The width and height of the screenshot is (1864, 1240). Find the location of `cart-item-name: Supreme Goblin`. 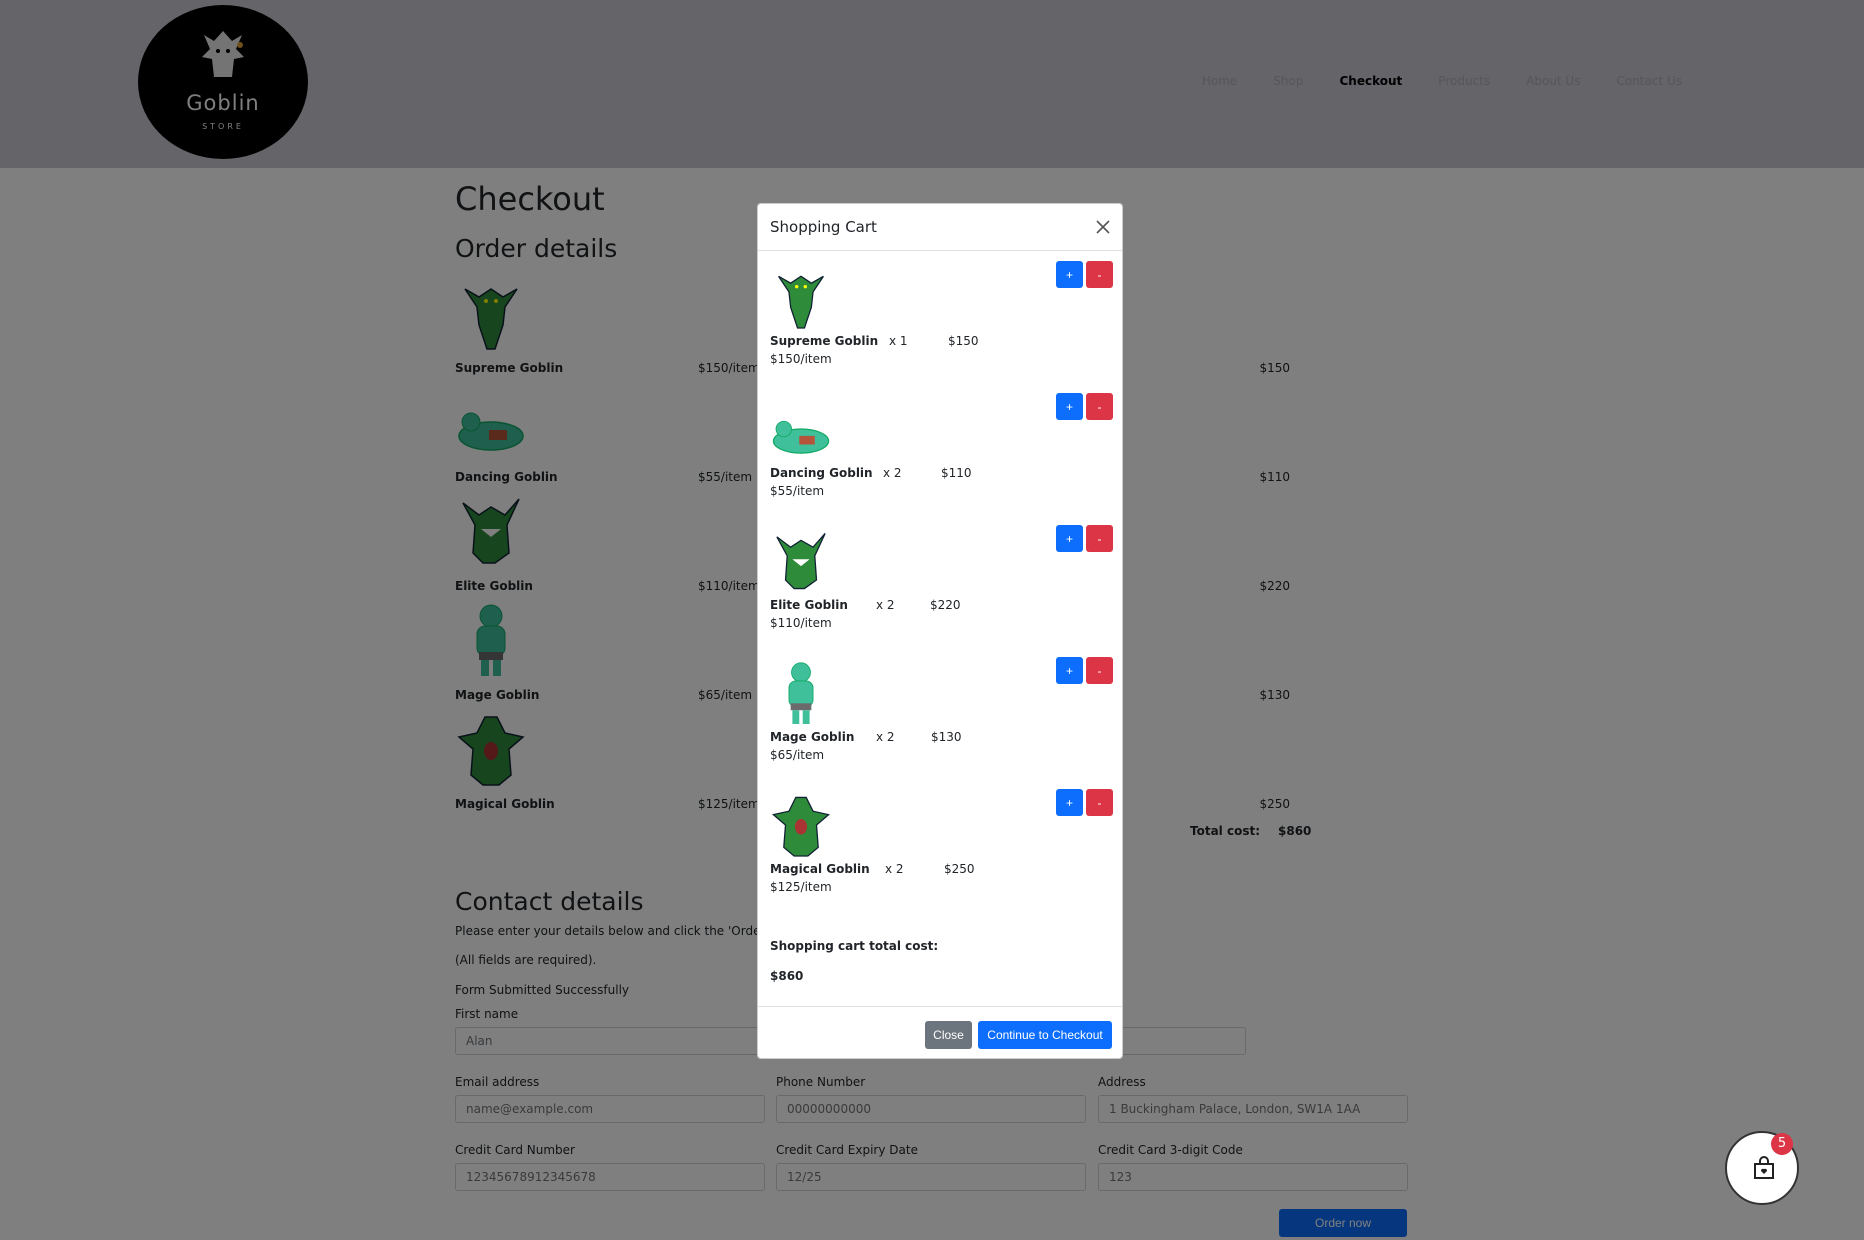

cart-item-name: Supreme Goblin is located at coordinates (824, 341).